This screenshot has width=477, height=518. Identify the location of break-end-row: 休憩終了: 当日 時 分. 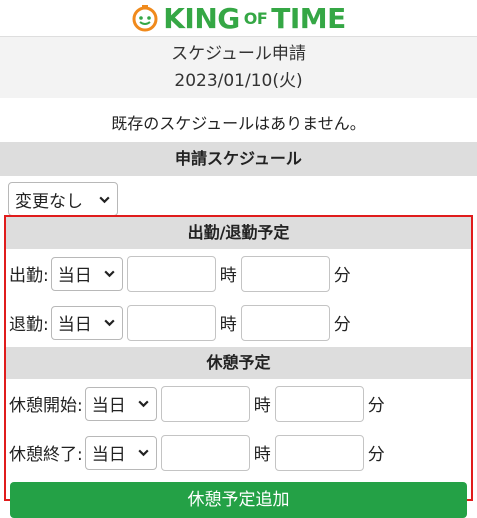
(238, 452).